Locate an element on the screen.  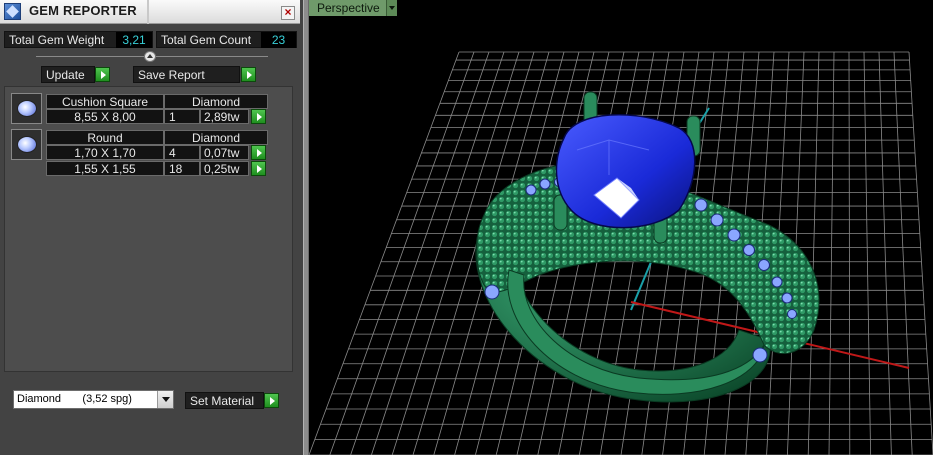
collapse-icon is located at coordinates (150, 56).